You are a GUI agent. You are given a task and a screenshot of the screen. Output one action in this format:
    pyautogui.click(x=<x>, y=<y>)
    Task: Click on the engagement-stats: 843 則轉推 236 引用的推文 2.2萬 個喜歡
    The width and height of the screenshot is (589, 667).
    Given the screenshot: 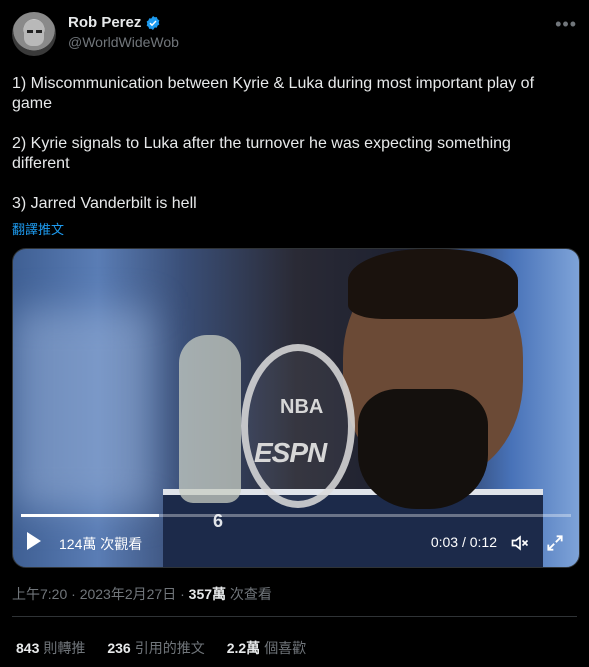 What is the action you would take?
    pyautogui.click(x=161, y=648)
    